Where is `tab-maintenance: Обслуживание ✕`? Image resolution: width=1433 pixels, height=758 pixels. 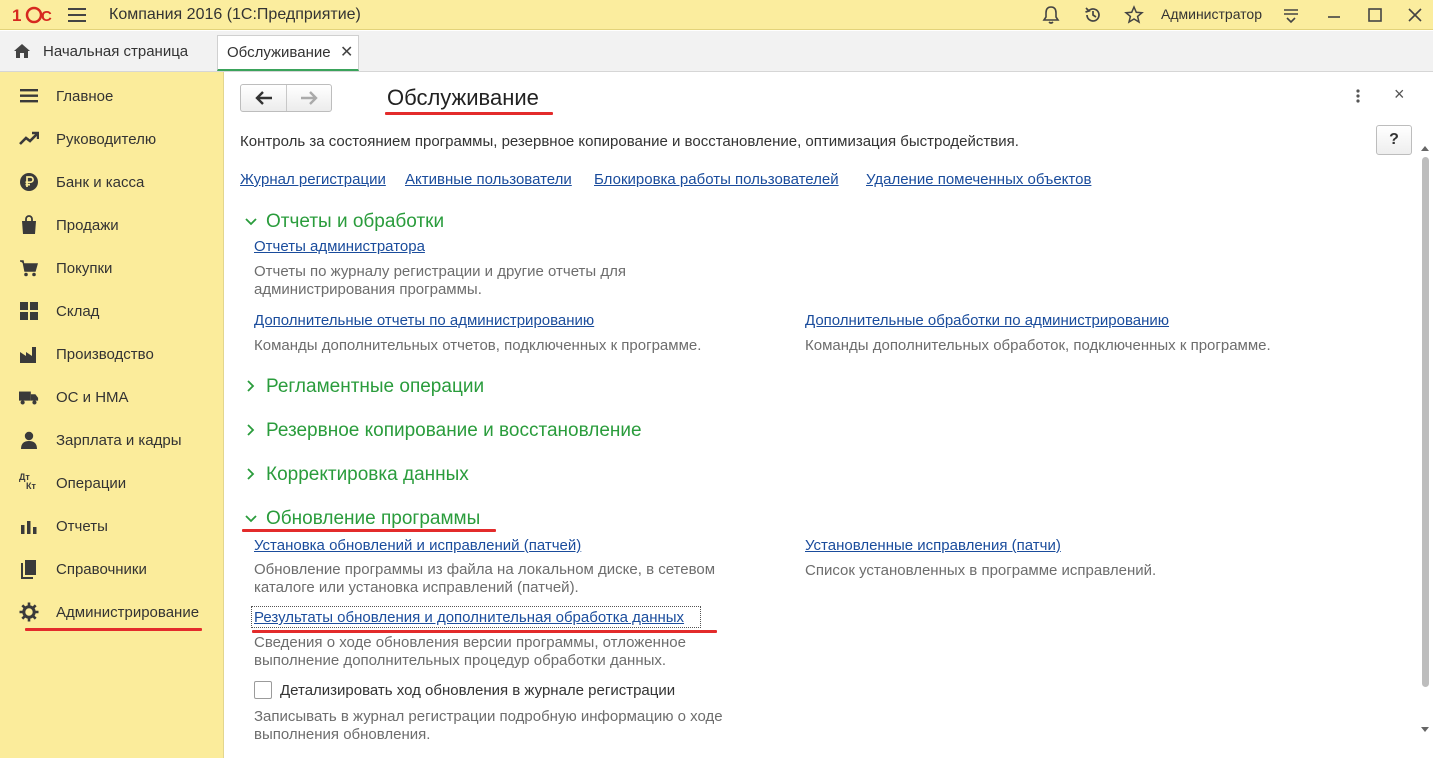 tab-maintenance: Обслуживание ✕ is located at coordinates (288, 53).